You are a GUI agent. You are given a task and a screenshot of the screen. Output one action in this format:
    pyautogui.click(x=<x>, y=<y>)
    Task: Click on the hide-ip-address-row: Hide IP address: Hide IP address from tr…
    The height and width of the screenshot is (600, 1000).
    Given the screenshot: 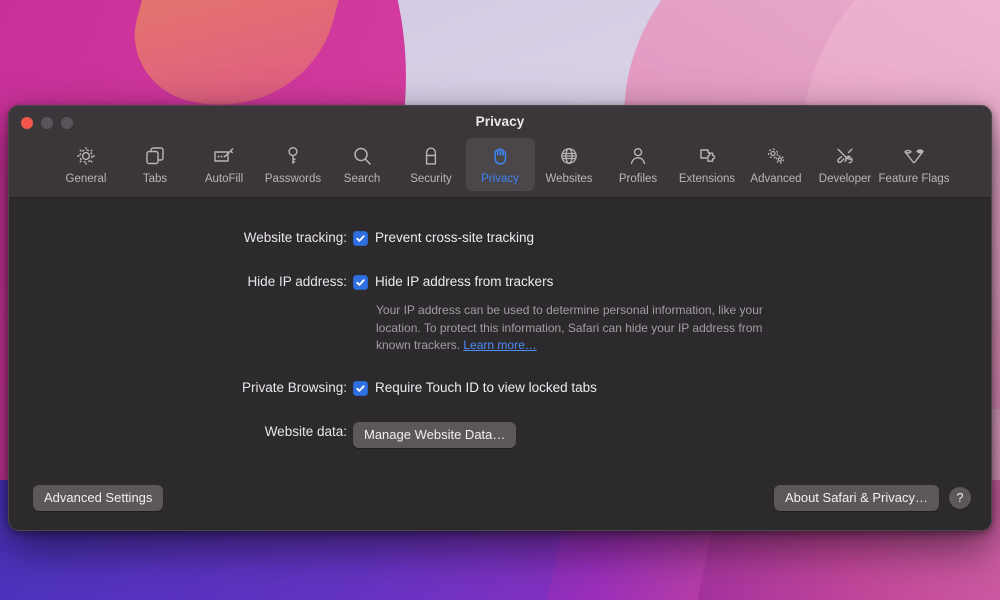 What is the action you would take?
    pyautogui.click(x=281, y=282)
    